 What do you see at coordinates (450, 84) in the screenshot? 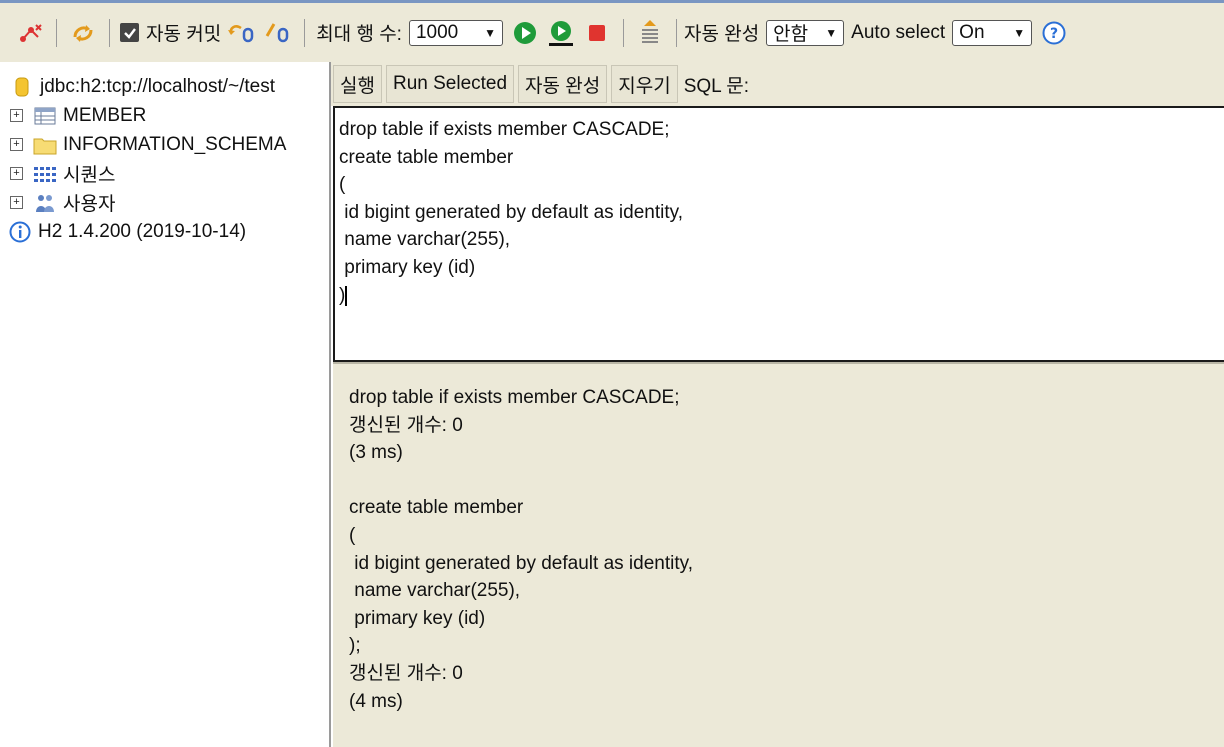
I see `run-selected-button: Run Selected` at bounding box center [450, 84].